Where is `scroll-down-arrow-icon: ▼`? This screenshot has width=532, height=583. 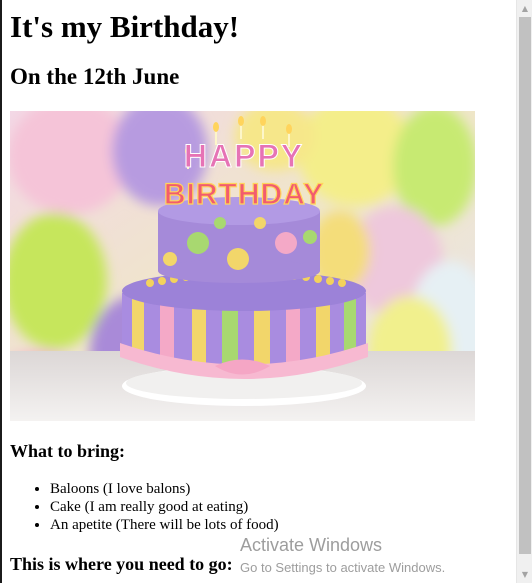
scroll-down-arrow-icon: ▼ is located at coordinates (524, 574).